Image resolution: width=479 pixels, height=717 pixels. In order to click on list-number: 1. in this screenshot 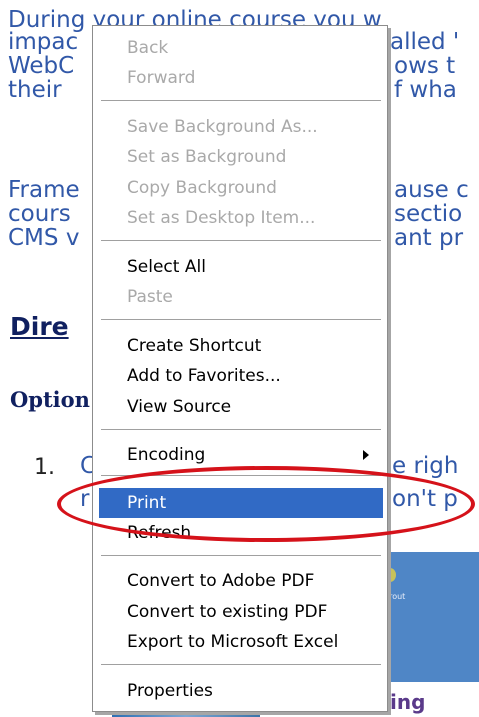, I will do `click(44, 467)`.